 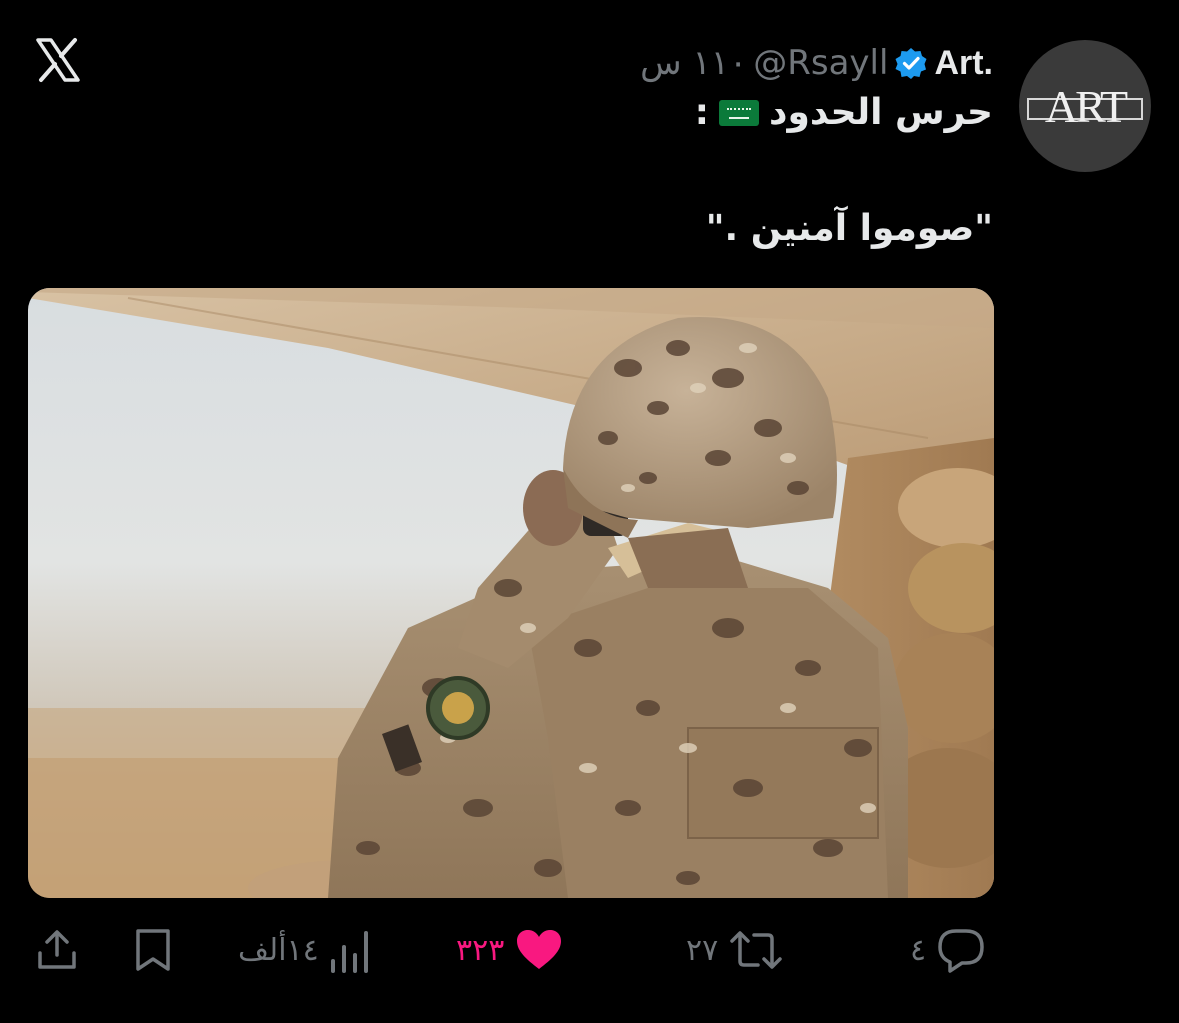 I want to click on x-logo-icon, so click(x=58, y=60).